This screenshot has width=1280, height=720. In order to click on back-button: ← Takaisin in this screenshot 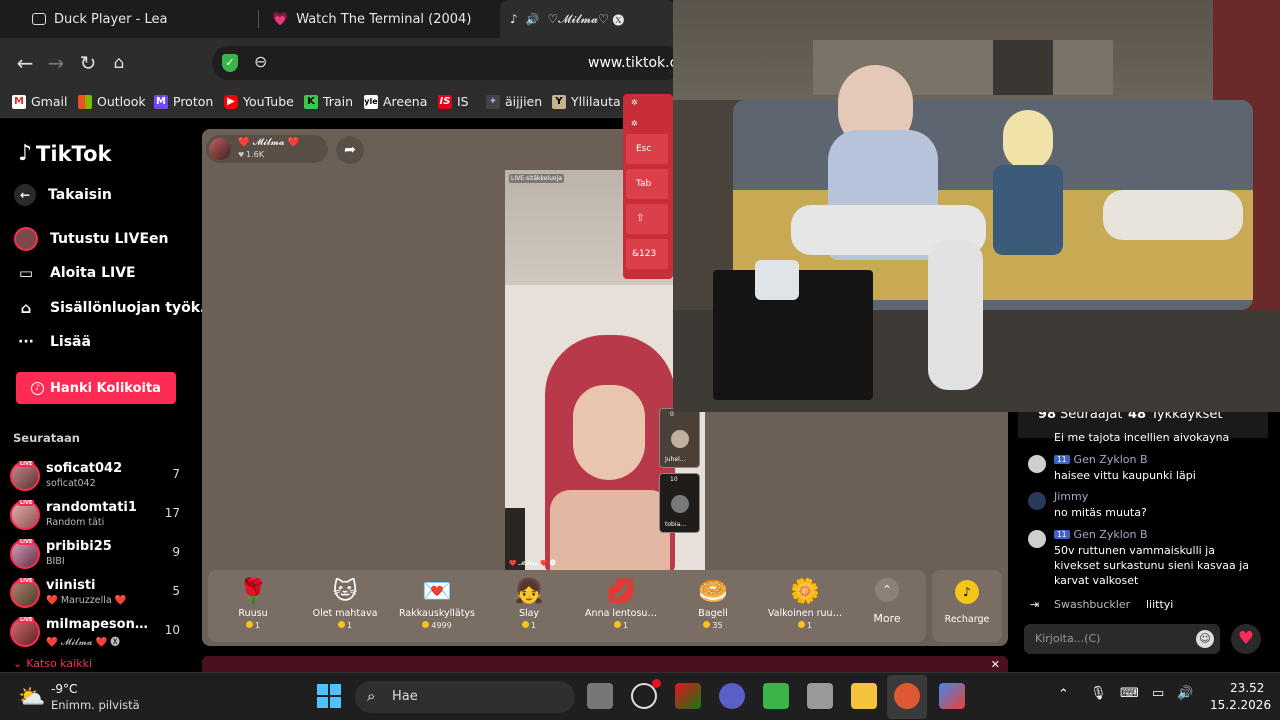, I will do `click(63, 195)`.